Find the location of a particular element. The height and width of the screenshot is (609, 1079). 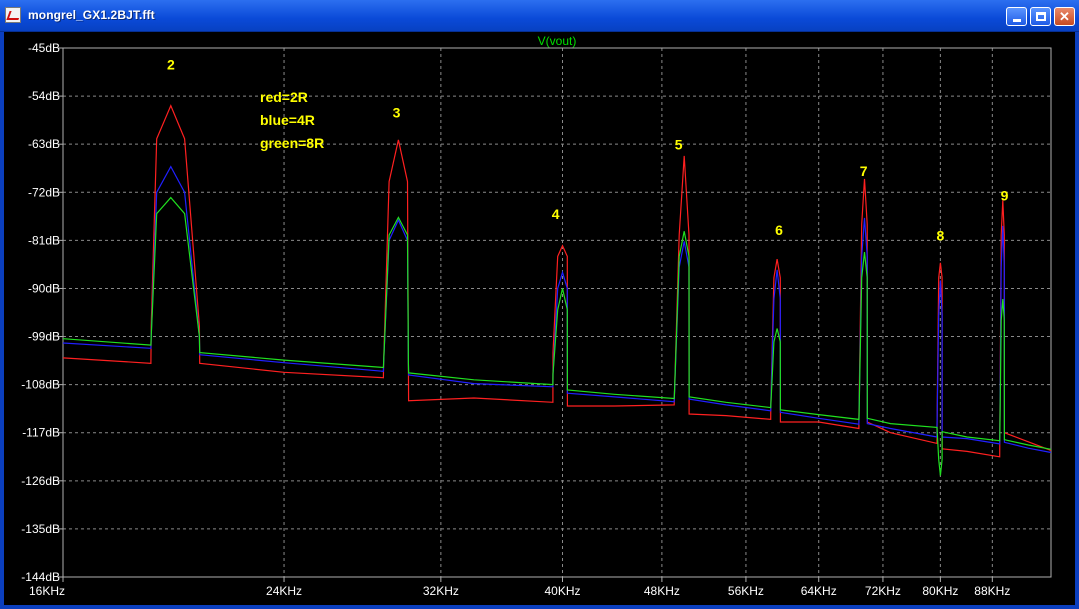

harmonic-label: 2 is located at coordinates (171, 64).